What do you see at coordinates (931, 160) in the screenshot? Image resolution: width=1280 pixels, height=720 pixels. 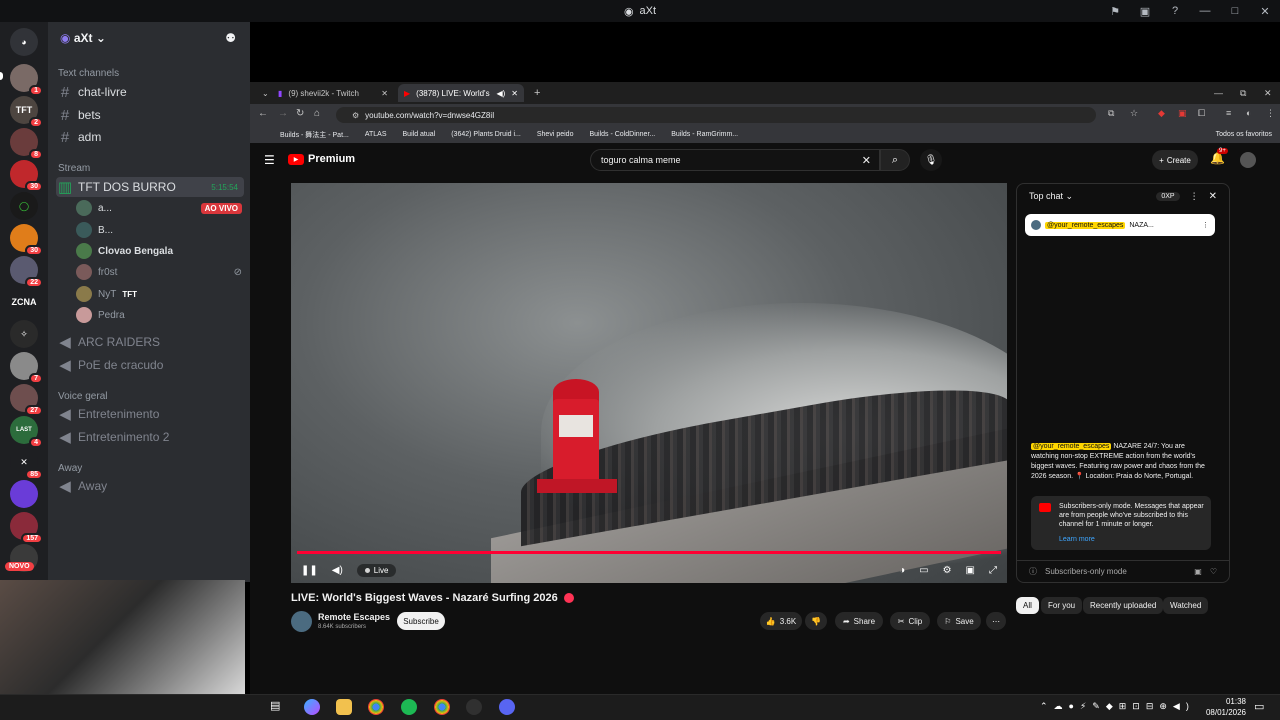 I see `voice-search-button: 🎙` at bounding box center [931, 160].